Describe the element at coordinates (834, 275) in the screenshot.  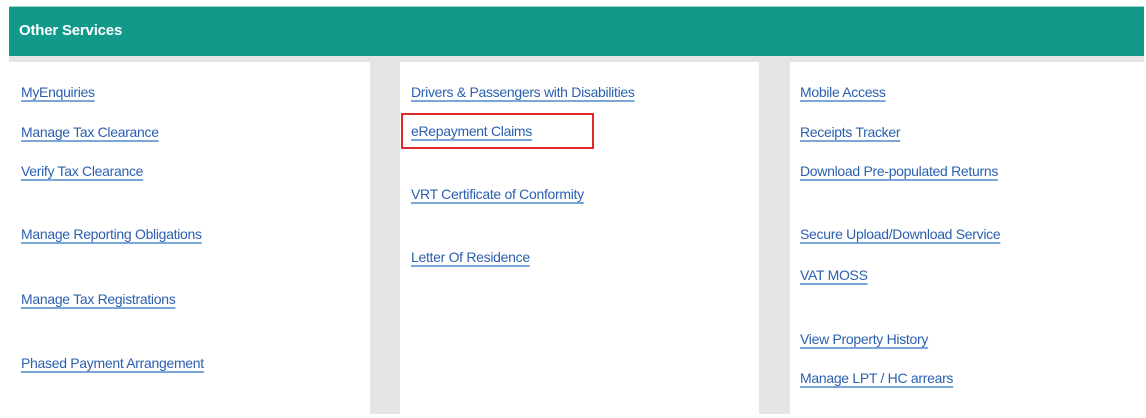
I see `link-vat-moss: VAT MOSS` at that location.